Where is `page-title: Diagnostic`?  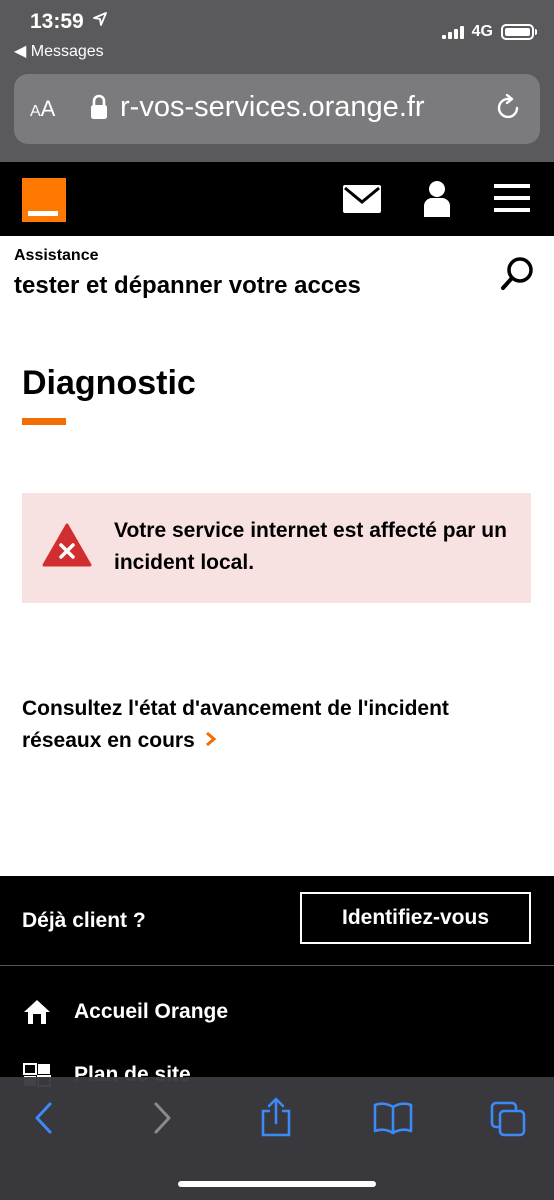 page-title: Diagnostic is located at coordinates (109, 383).